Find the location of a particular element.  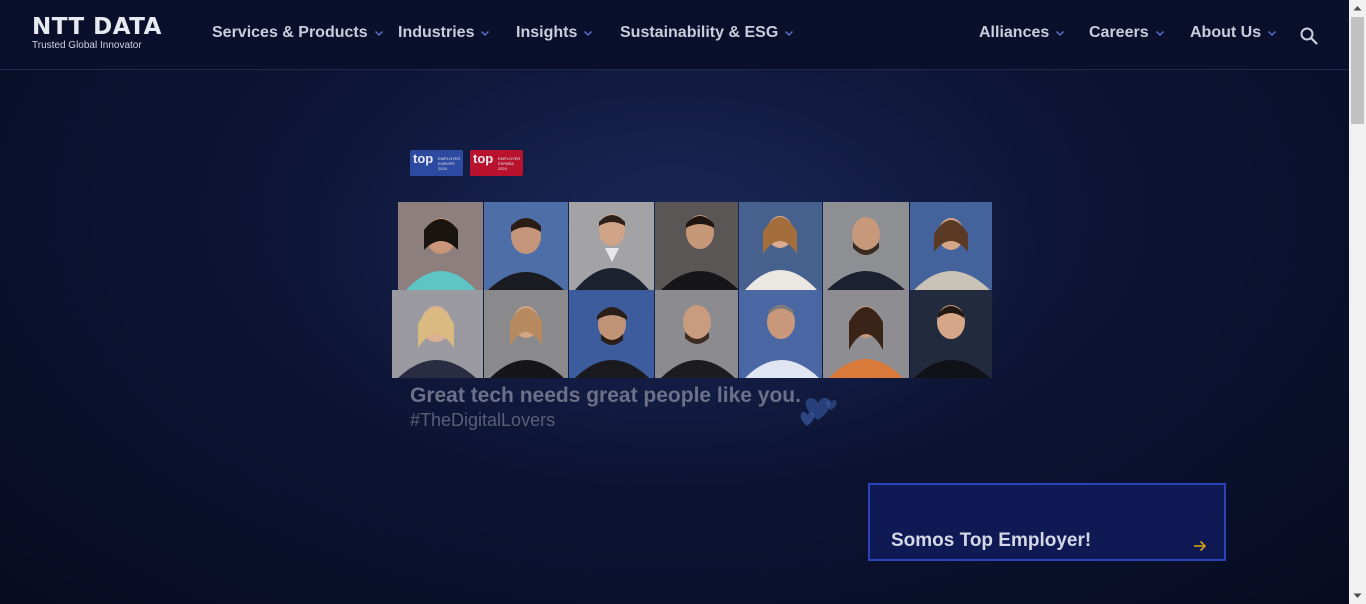

nav-label: Sustainability & ESG is located at coordinates (699, 32).